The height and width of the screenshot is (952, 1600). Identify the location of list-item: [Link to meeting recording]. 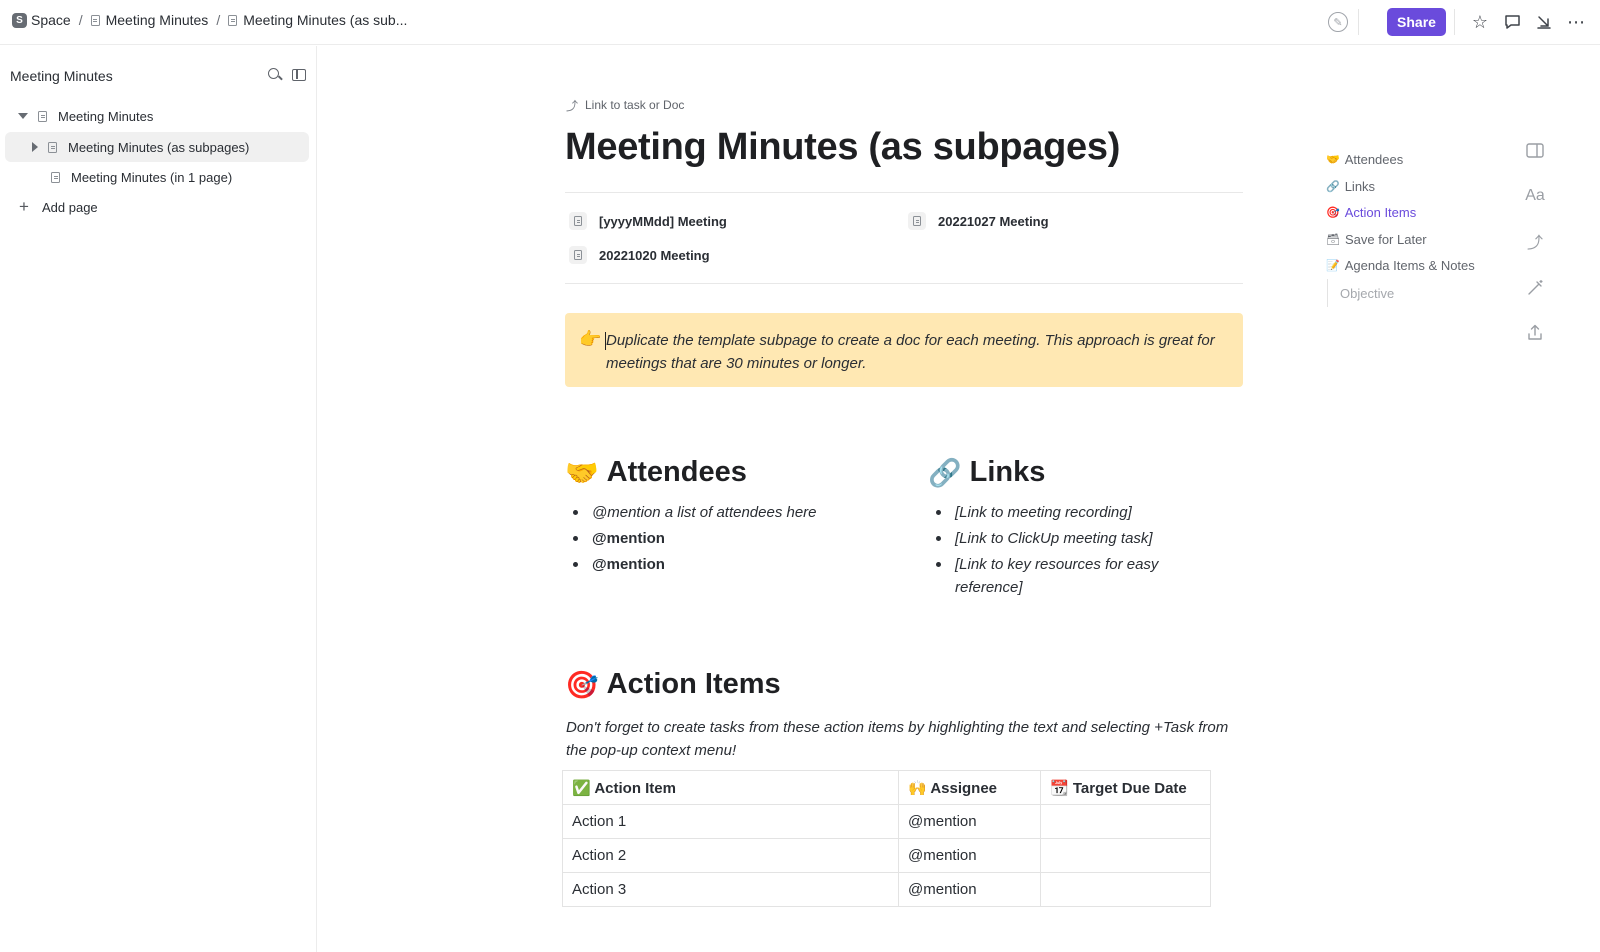
(1064, 512).